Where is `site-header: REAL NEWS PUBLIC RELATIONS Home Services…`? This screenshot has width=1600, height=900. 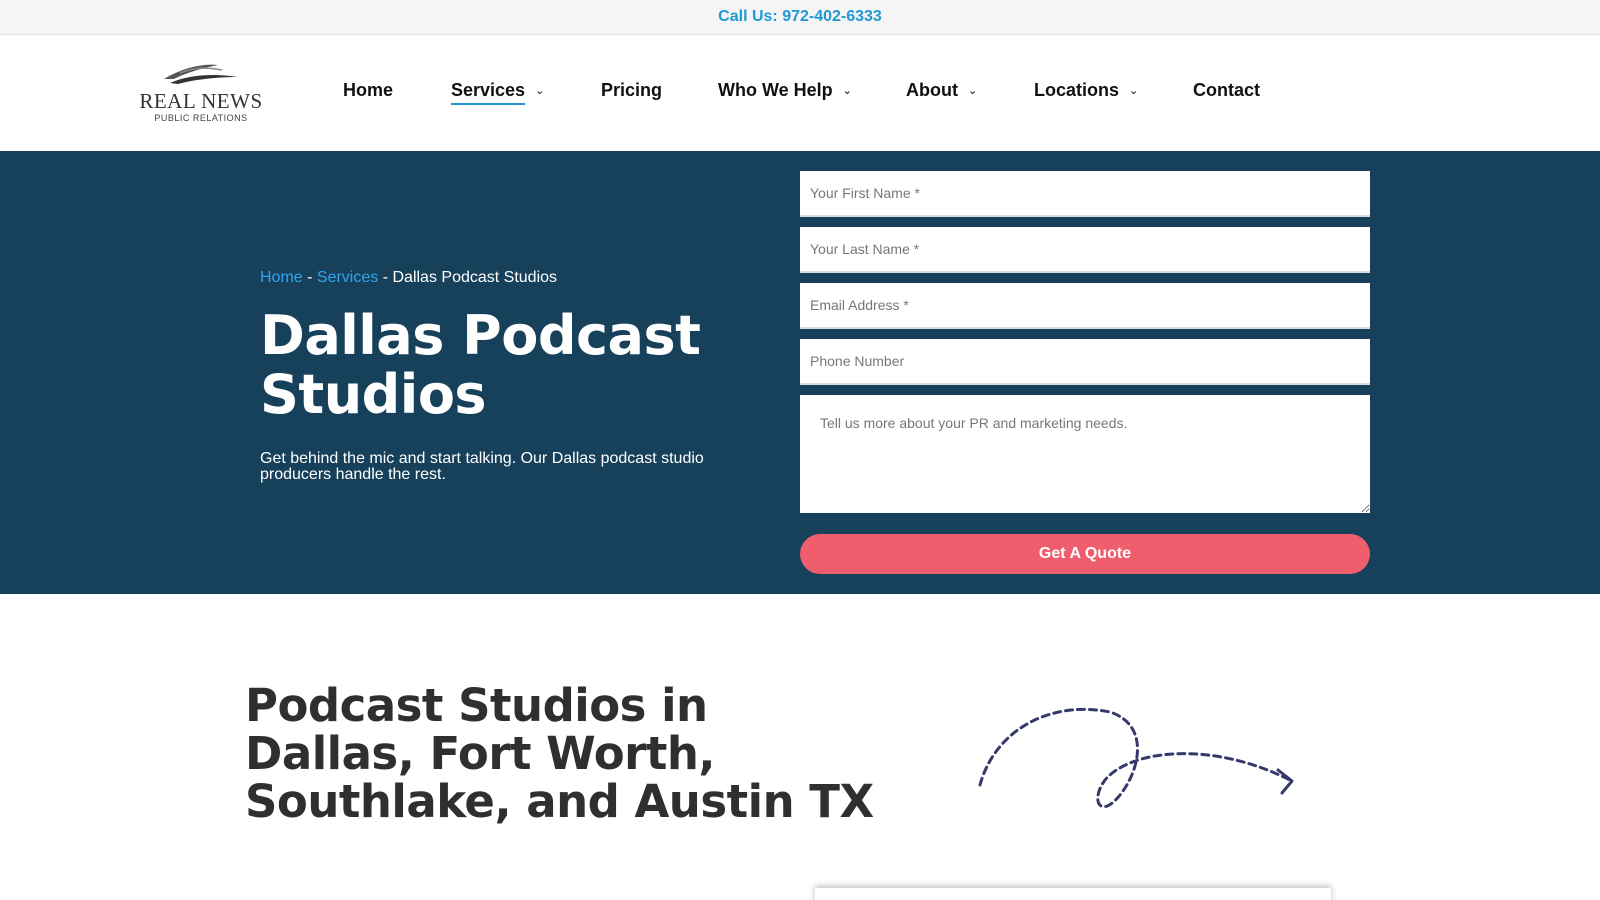 site-header: REAL NEWS PUBLIC RELATIONS Home Services… is located at coordinates (800, 93).